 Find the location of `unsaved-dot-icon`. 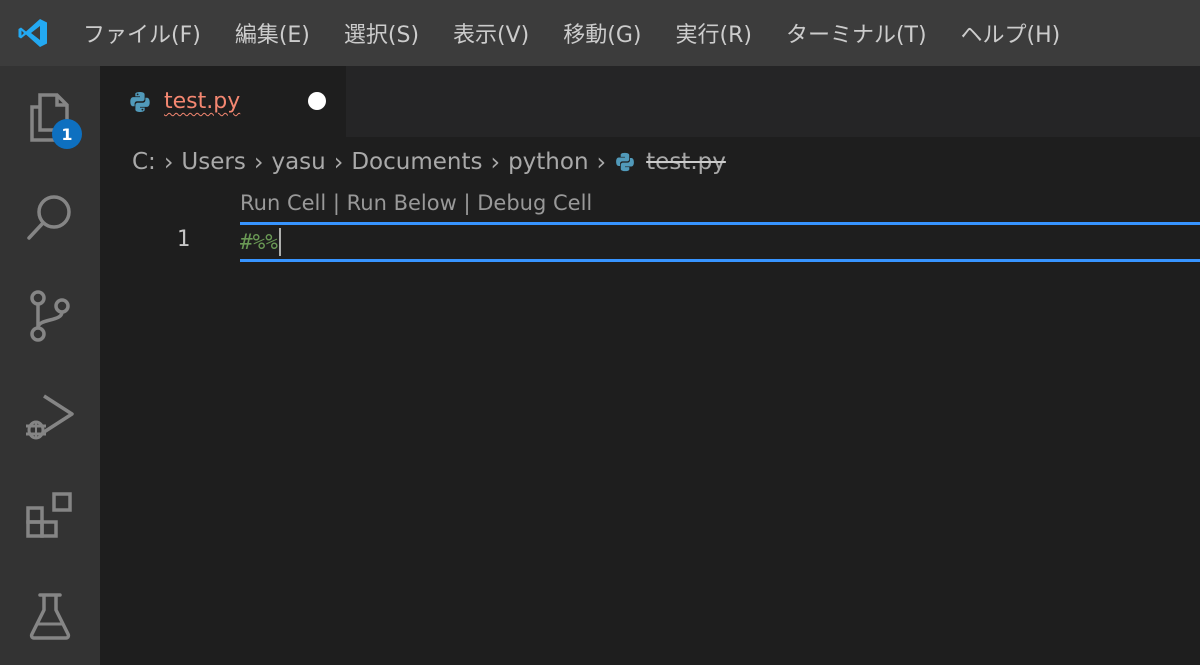

unsaved-dot-icon is located at coordinates (317, 101).